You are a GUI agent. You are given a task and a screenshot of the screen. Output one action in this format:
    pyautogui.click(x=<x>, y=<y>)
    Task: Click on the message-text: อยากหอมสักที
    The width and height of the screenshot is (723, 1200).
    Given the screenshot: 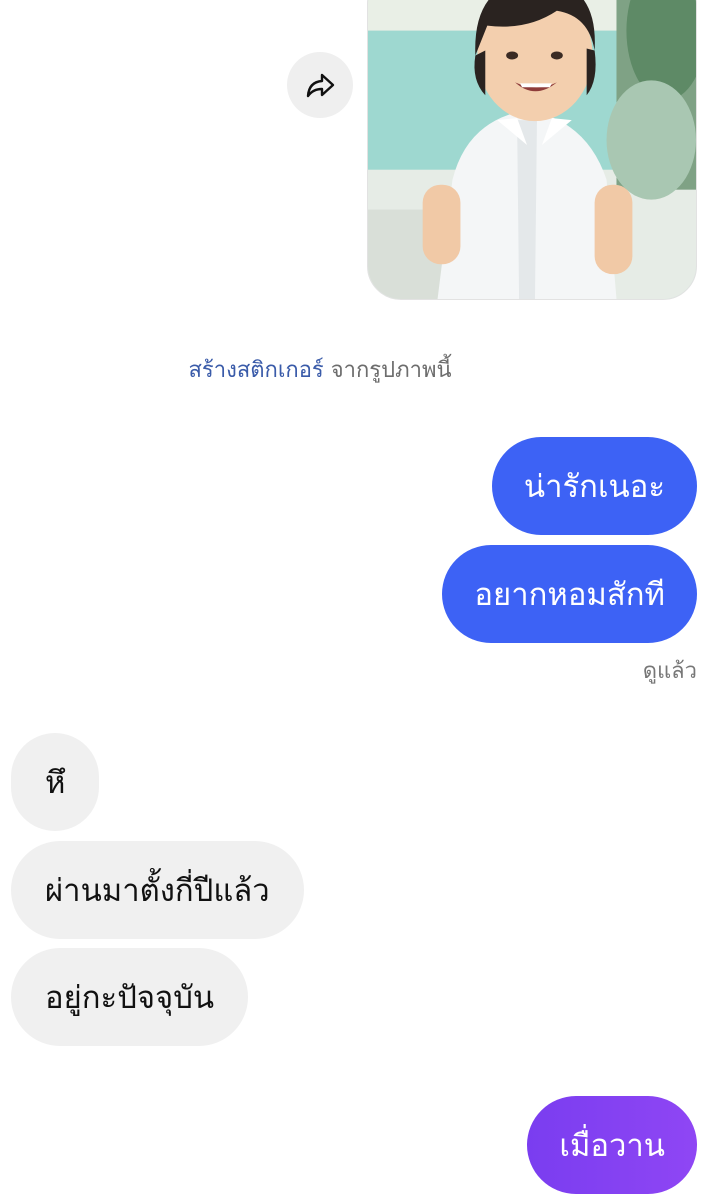 What is the action you would take?
    pyautogui.click(x=569, y=595)
    